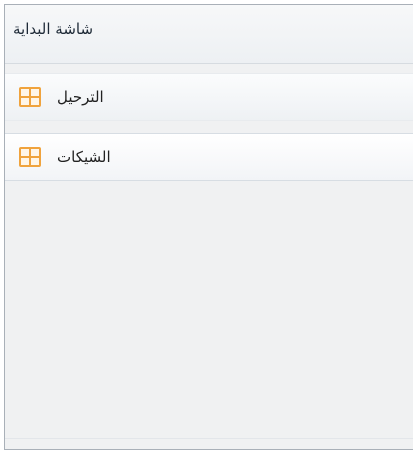  What do you see at coordinates (80, 97) in the screenshot?
I see `list-item-label: الترحيل` at bounding box center [80, 97].